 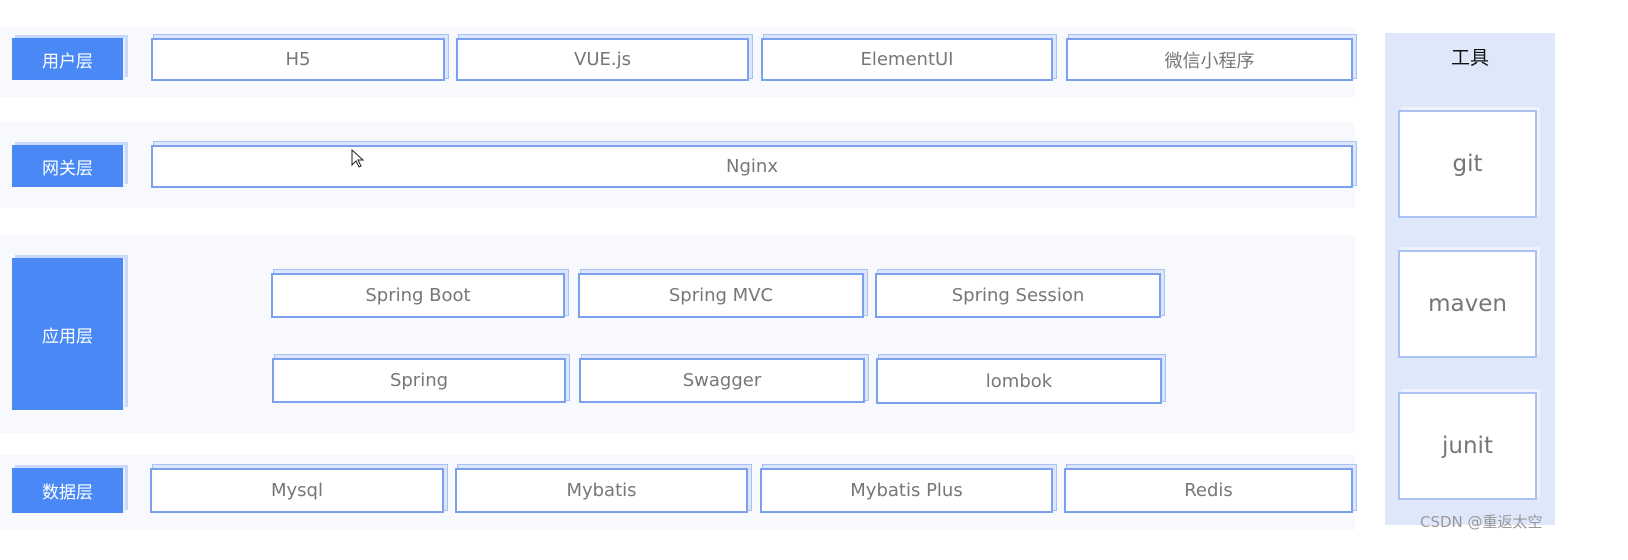 I want to click on tech-box-redis: Redis, so click(x=1208, y=490).